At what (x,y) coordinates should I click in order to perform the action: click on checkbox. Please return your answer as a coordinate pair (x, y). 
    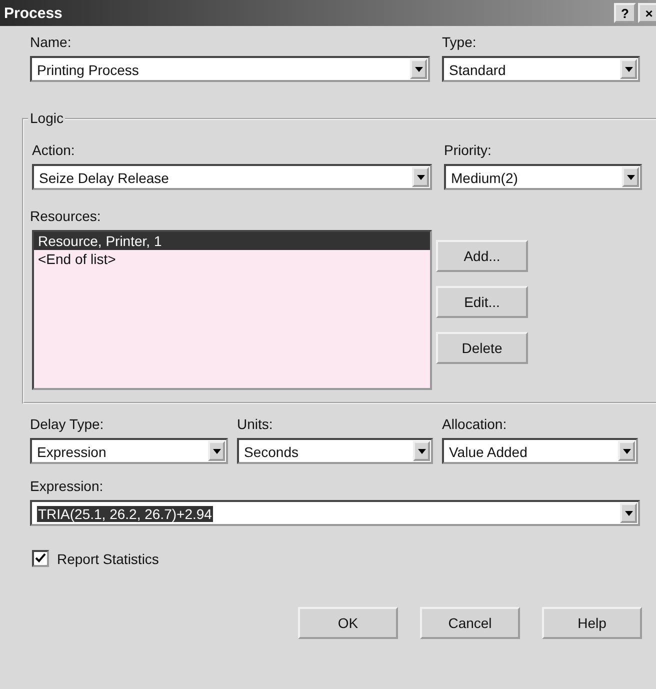
    Looking at the image, I should click on (40, 558).